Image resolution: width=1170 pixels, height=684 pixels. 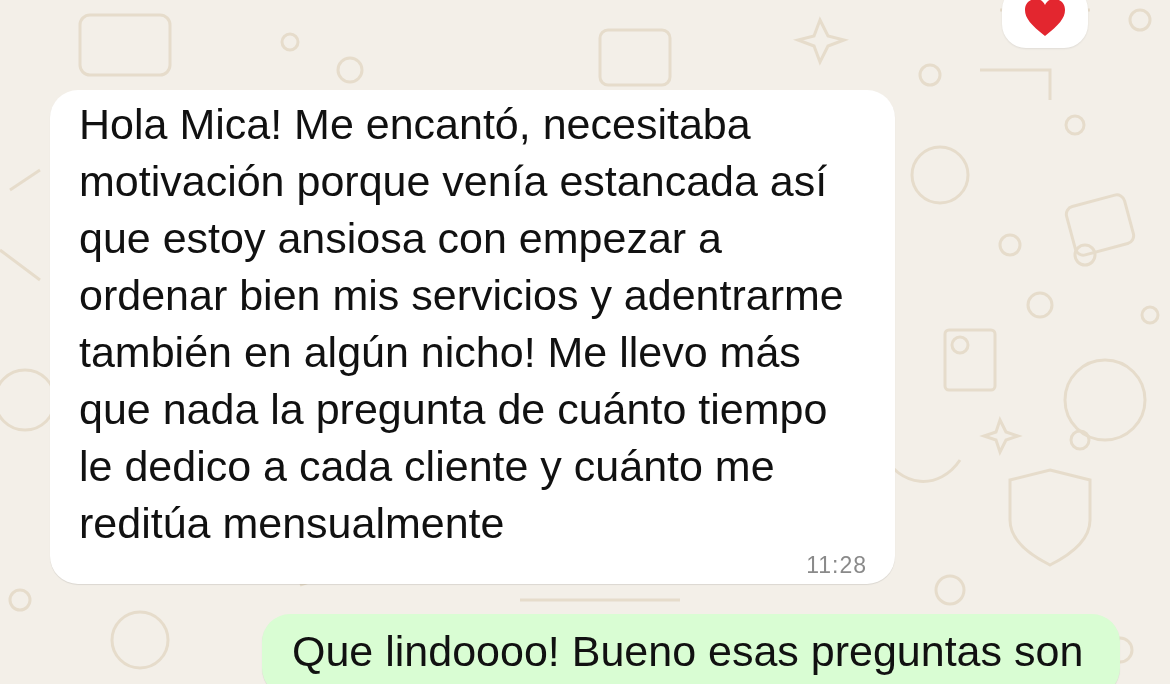 What do you see at coordinates (1045, 19) in the screenshot?
I see `heart-icon` at bounding box center [1045, 19].